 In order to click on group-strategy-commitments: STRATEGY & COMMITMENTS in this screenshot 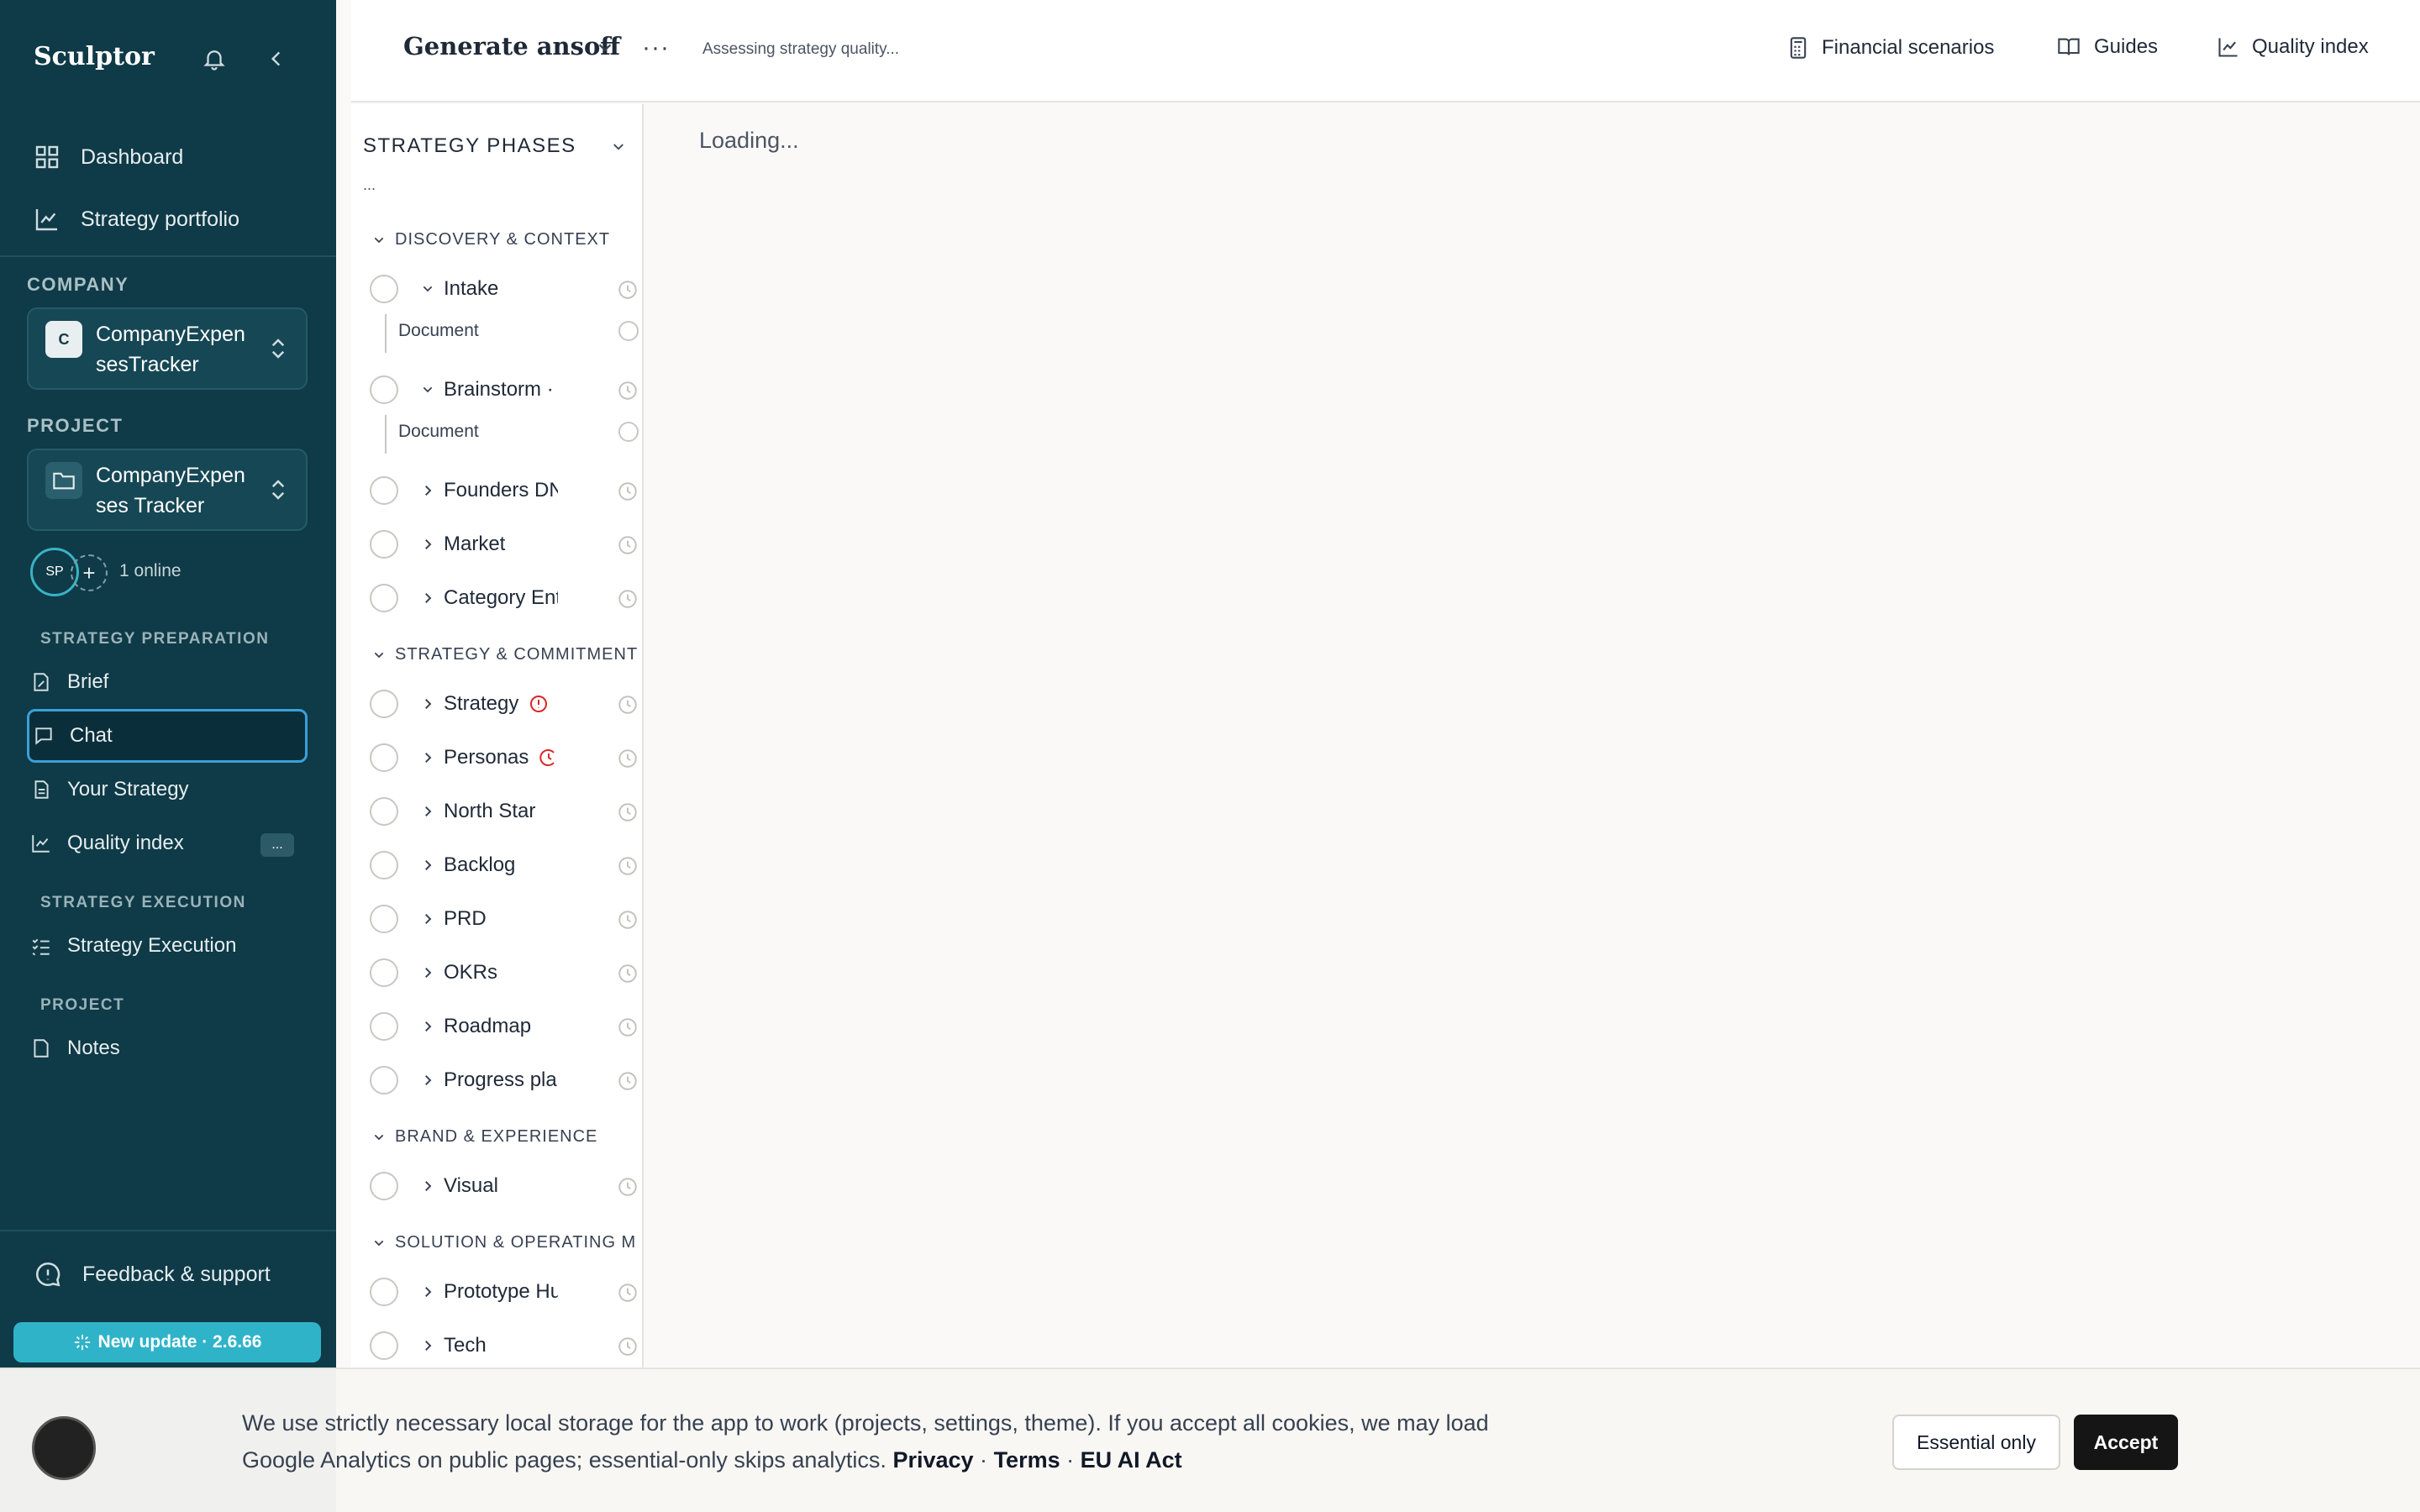, I will do `click(504, 654)`.